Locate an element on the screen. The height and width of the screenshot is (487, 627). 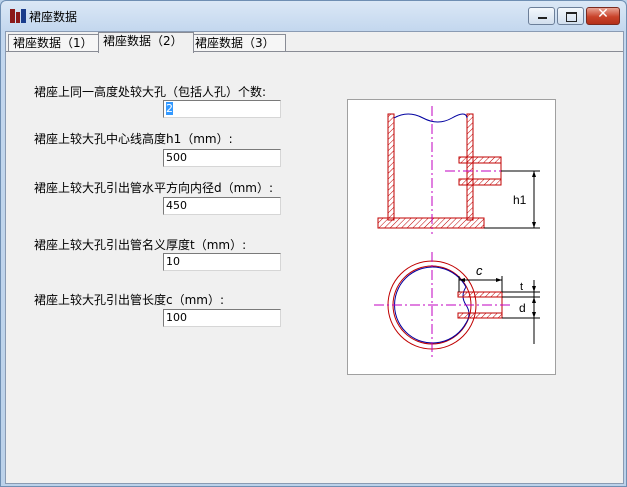
d-label: d is located at coordinates (522, 308).